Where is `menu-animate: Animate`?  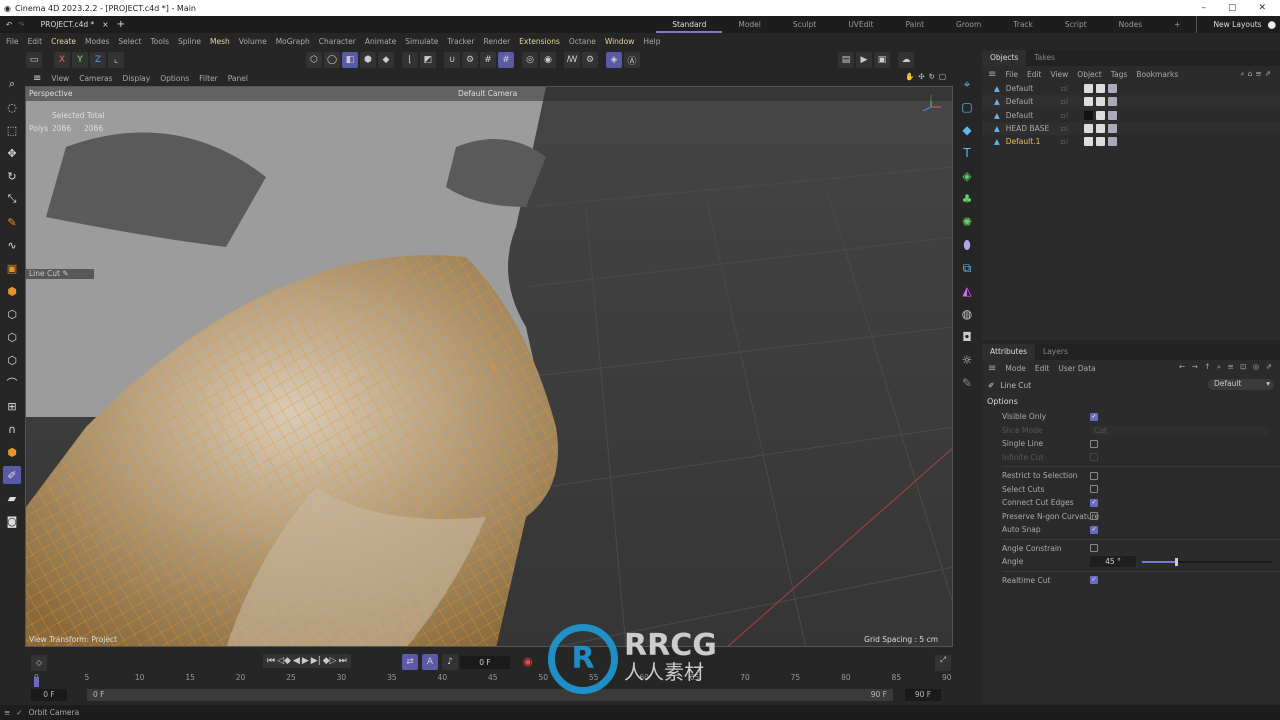 menu-animate: Animate is located at coordinates (380, 41).